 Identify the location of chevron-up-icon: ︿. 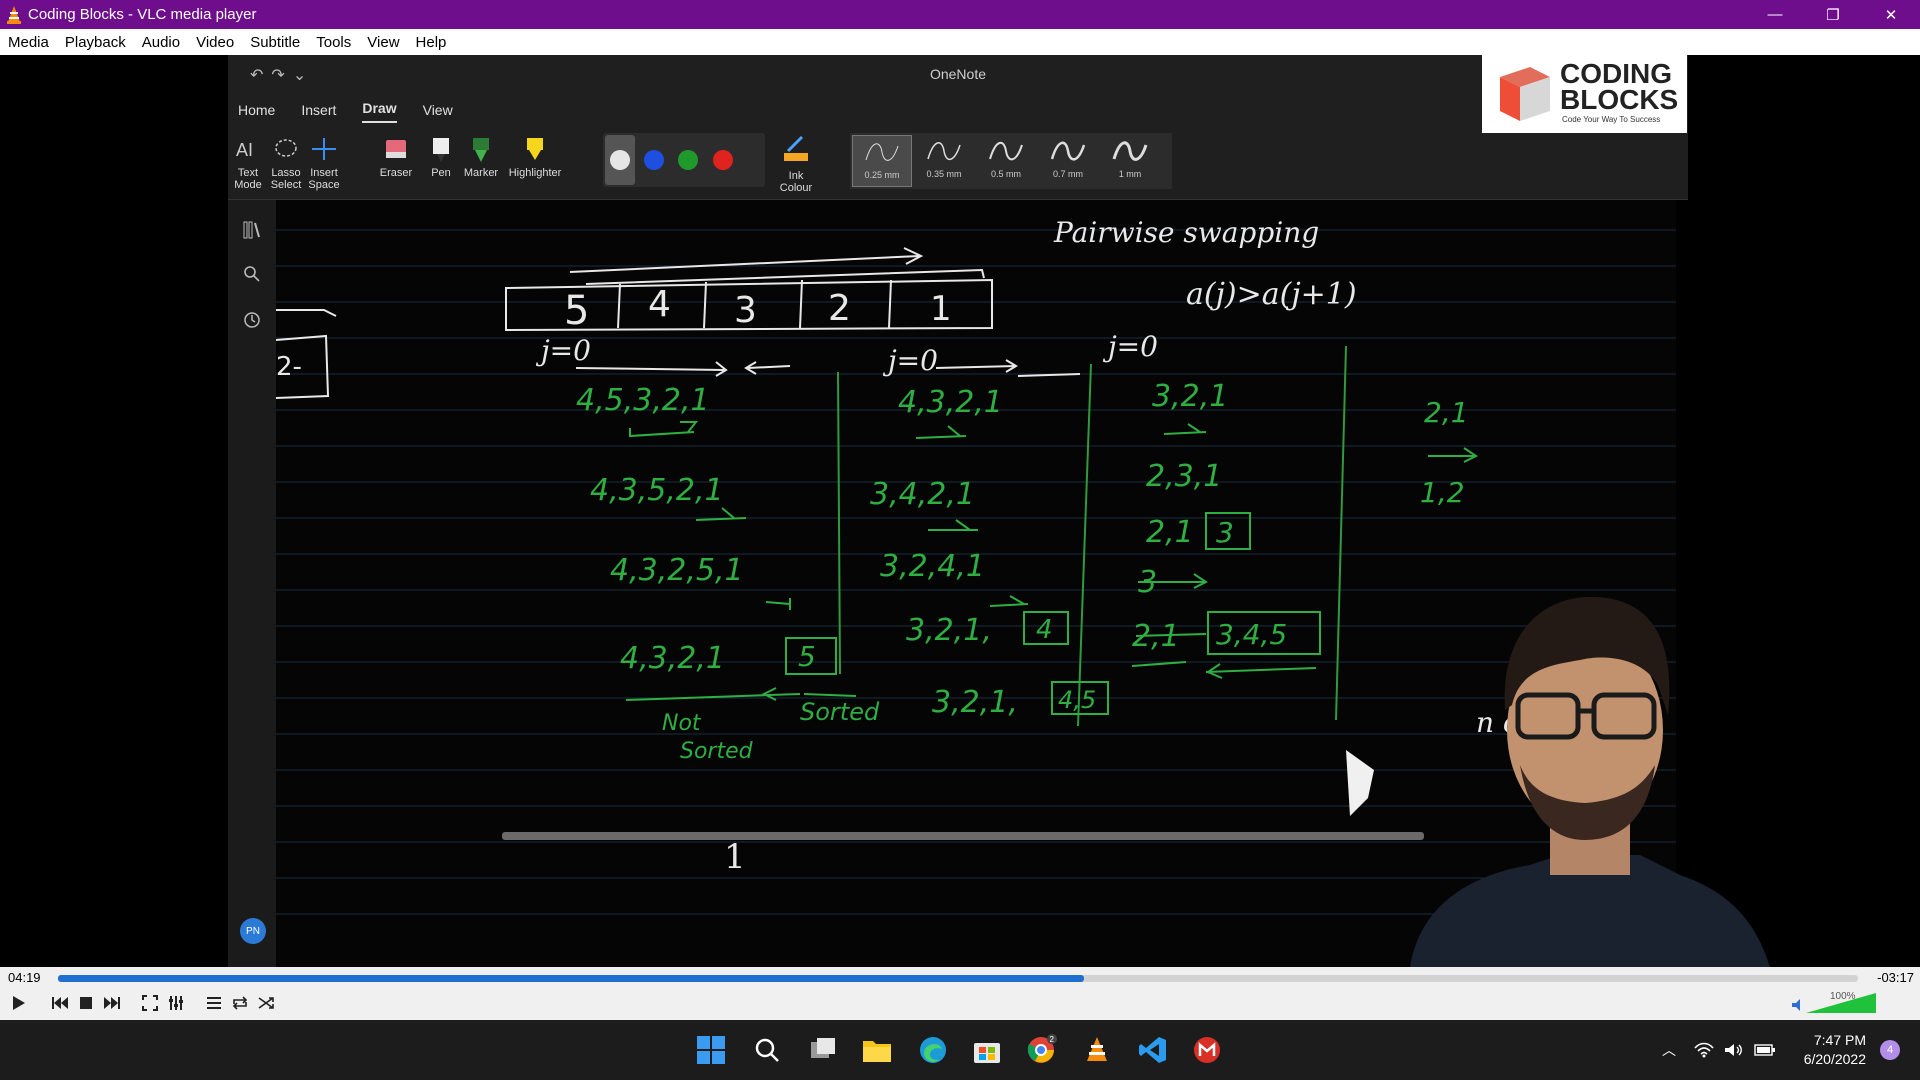
(1669, 1050).